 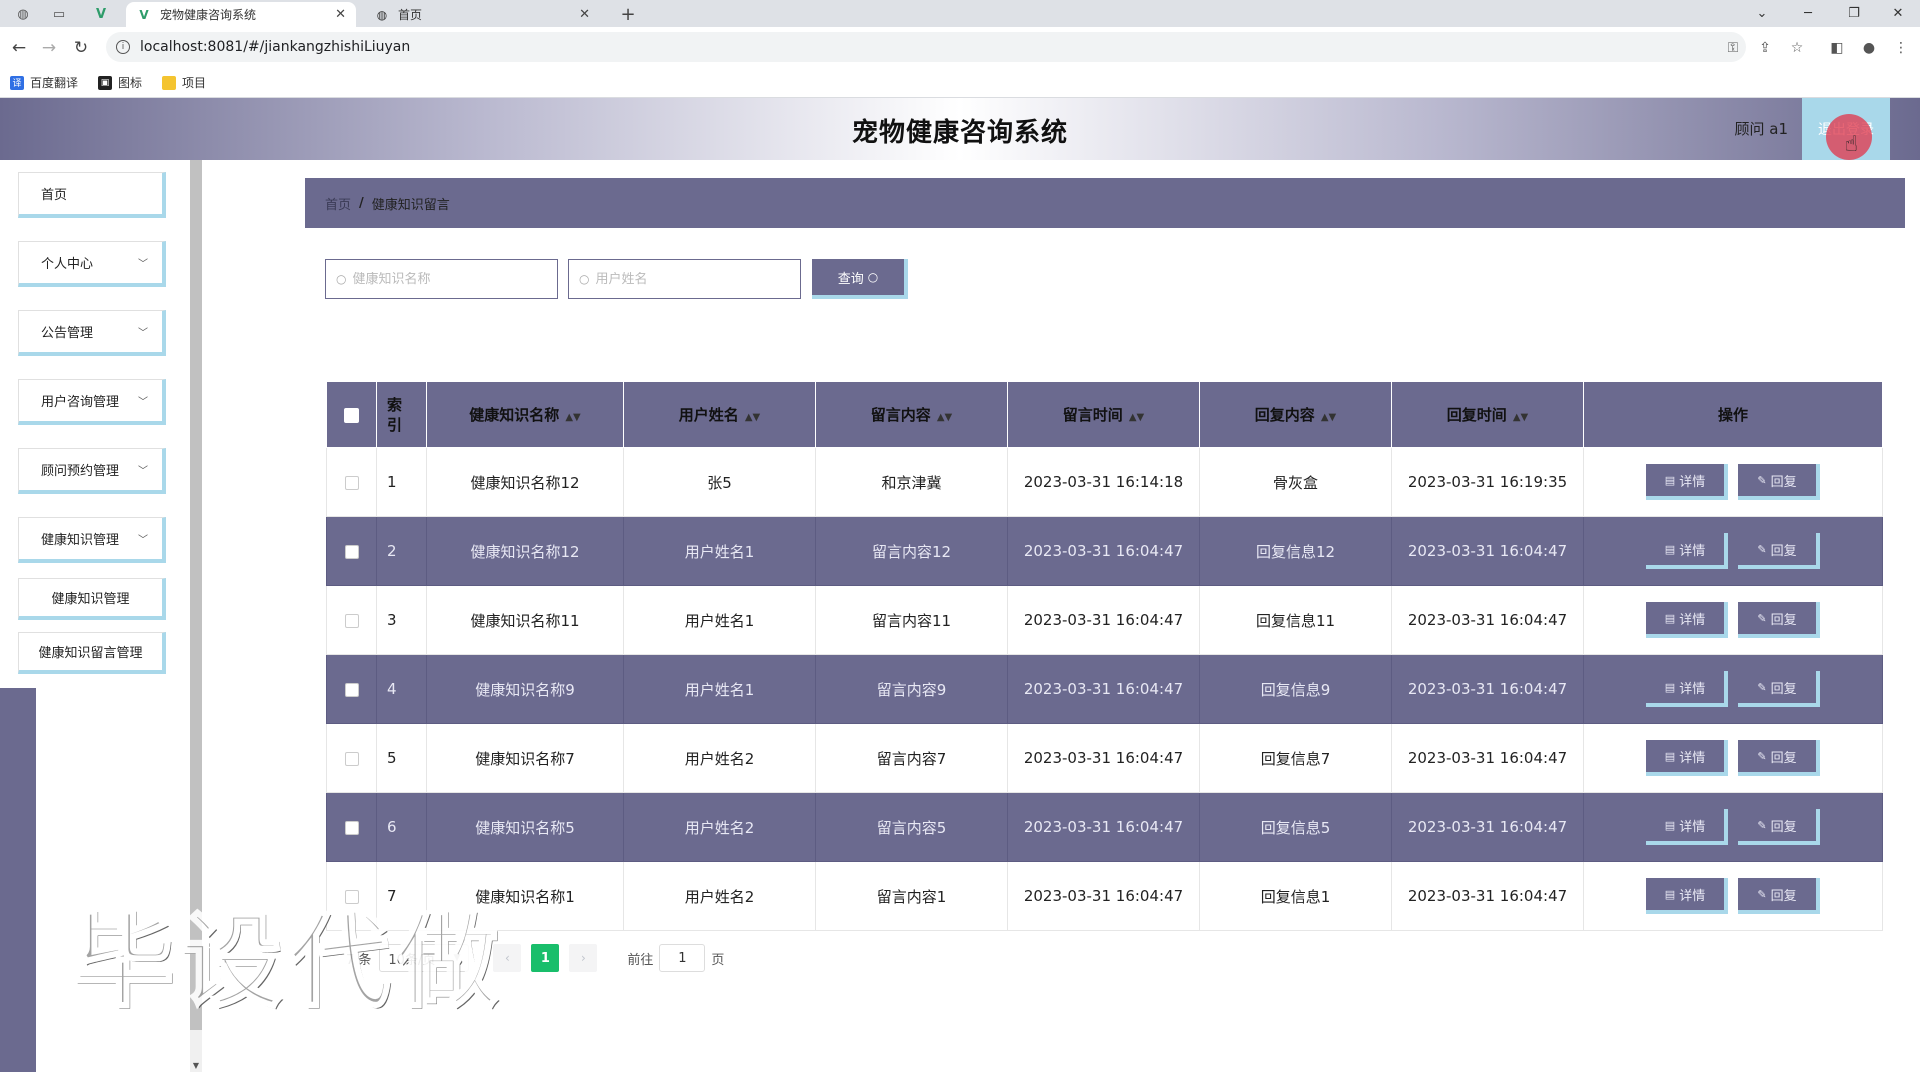 What do you see at coordinates (1733, 48) in the screenshot?
I see `key-icon: ⚿` at bounding box center [1733, 48].